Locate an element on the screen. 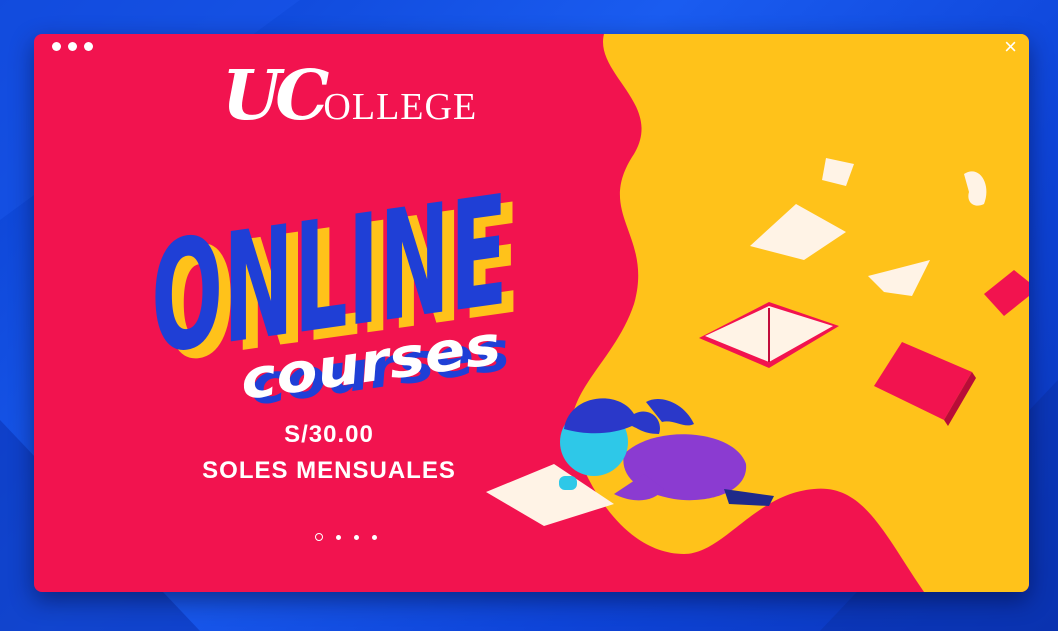 The image size is (1058, 631). window-controls is located at coordinates (72, 46).